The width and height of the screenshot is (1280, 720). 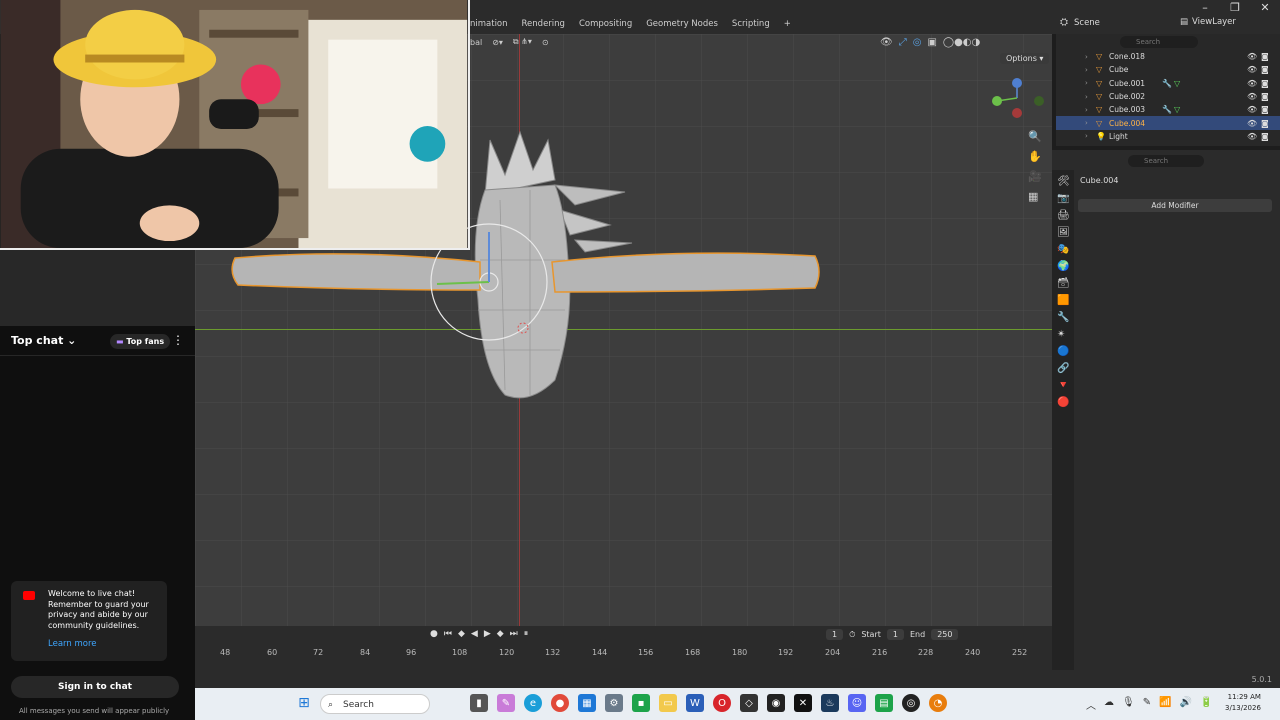 I want to click on minimize-button: –, so click(x=1205, y=8).